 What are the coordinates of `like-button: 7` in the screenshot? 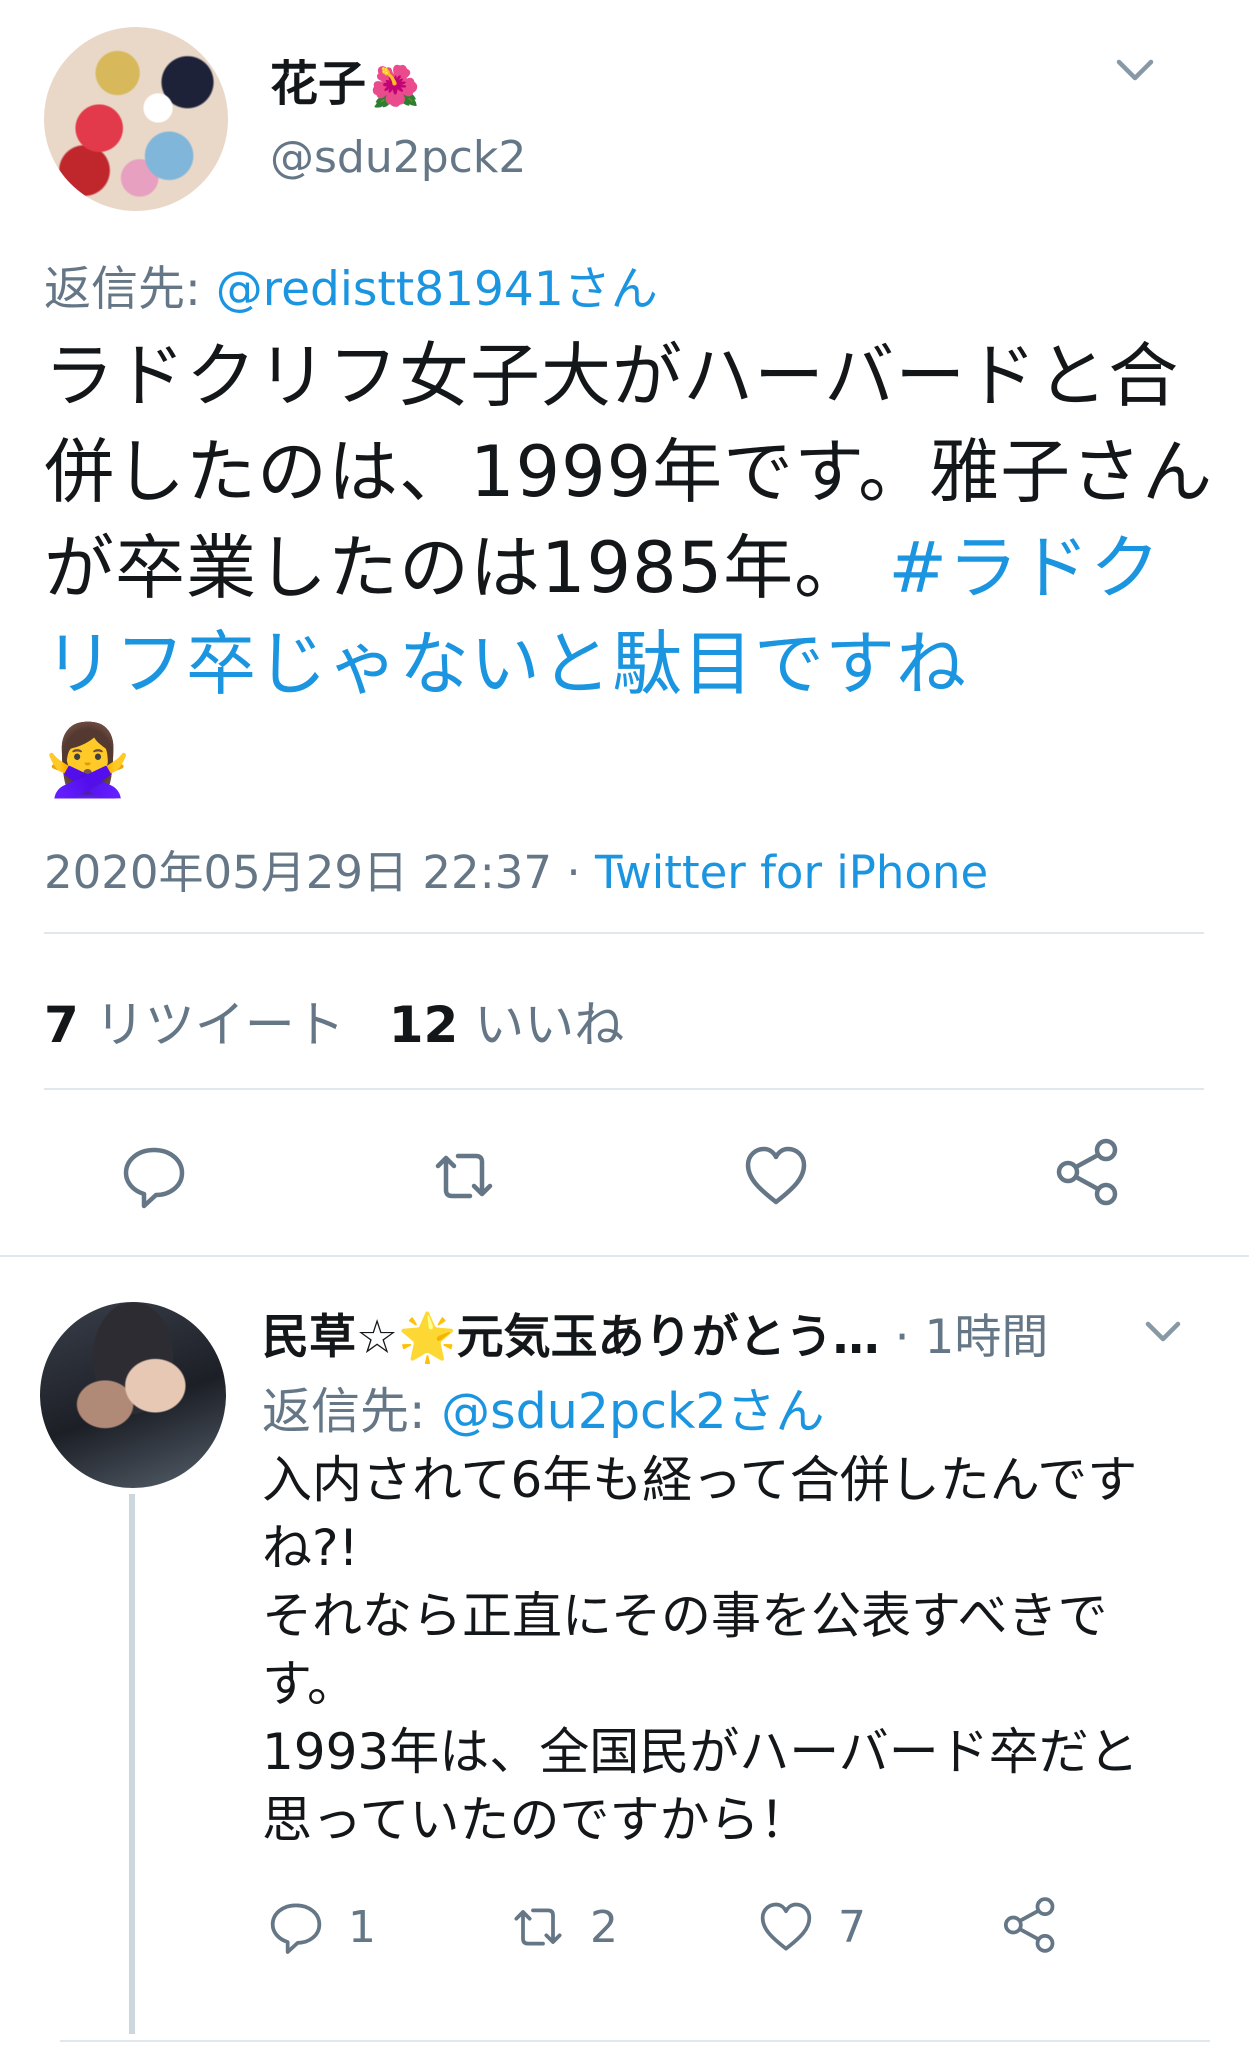 It's located at (811, 1927).